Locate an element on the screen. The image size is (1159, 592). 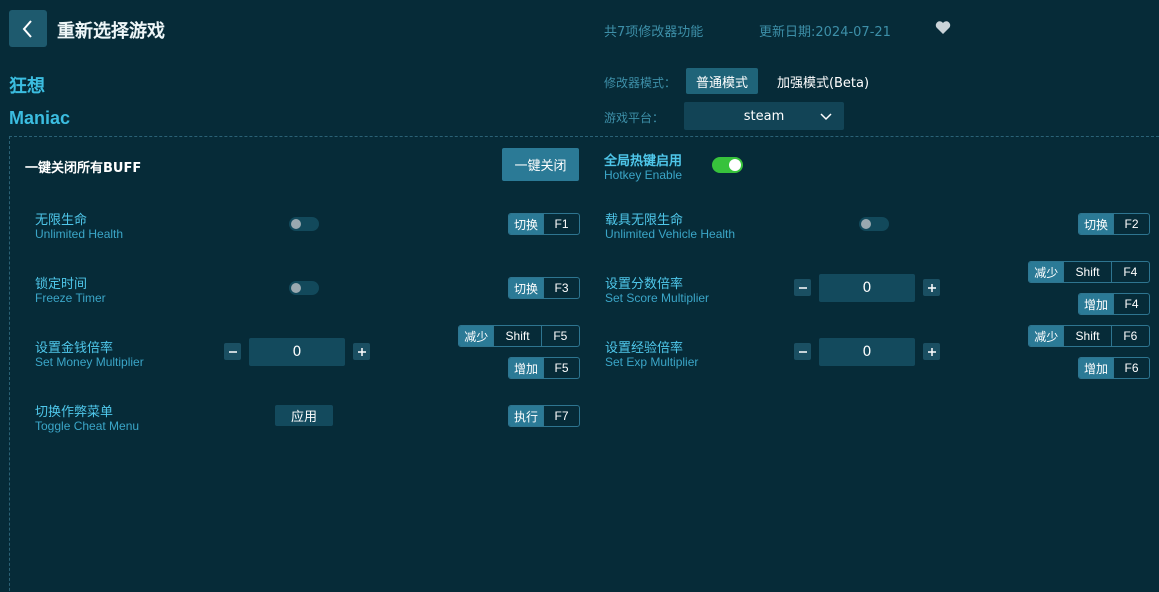
platform-label: 游戏平台： is located at coordinates (634, 118).